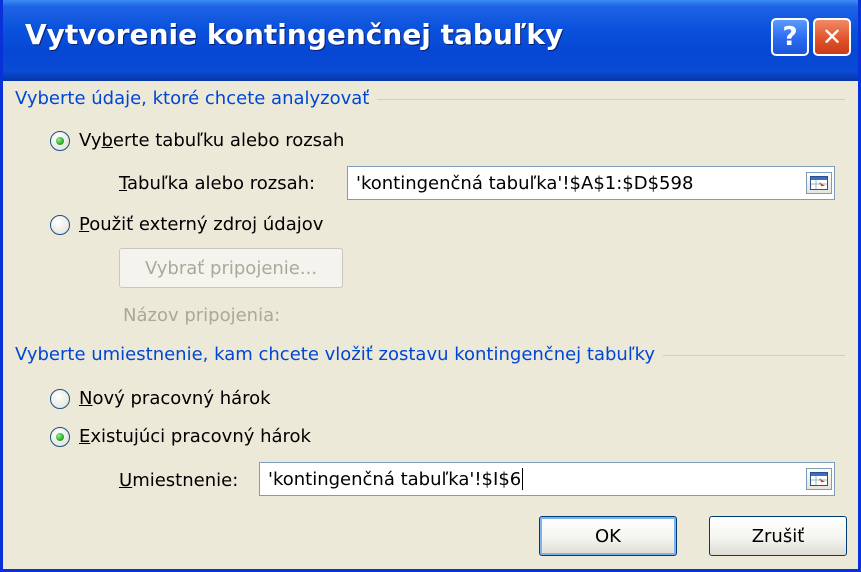 The image size is (861, 572). What do you see at coordinates (525, 183) in the screenshot?
I see `range-input-value: 'kontingenčná tabuľka'!$A$1:$D$598` at bounding box center [525, 183].